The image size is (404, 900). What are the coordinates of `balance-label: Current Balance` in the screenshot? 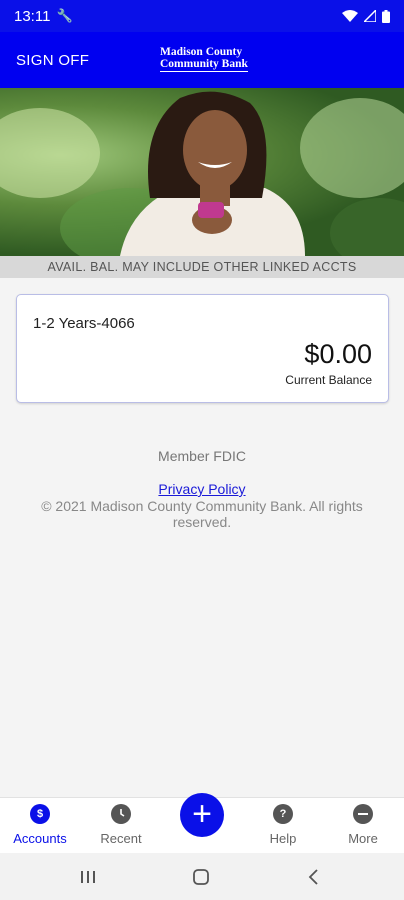 It's located at (328, 380).